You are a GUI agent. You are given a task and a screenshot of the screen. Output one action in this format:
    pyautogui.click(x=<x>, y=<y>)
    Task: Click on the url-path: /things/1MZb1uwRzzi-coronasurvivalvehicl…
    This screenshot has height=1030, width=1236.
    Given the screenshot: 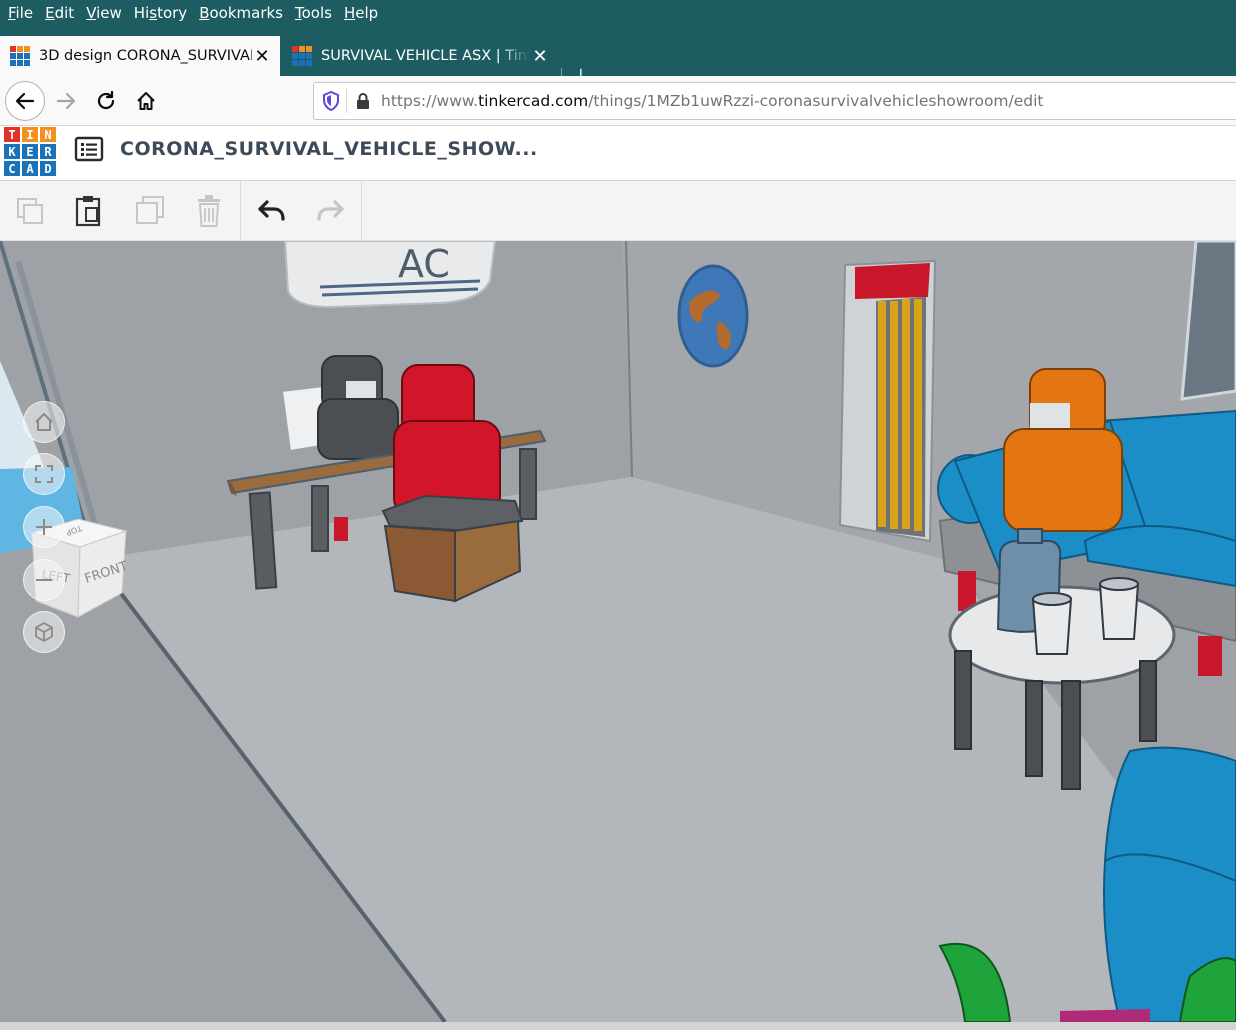 What is the action you would take?
    pyautogui.click(x=816, y=101)
    